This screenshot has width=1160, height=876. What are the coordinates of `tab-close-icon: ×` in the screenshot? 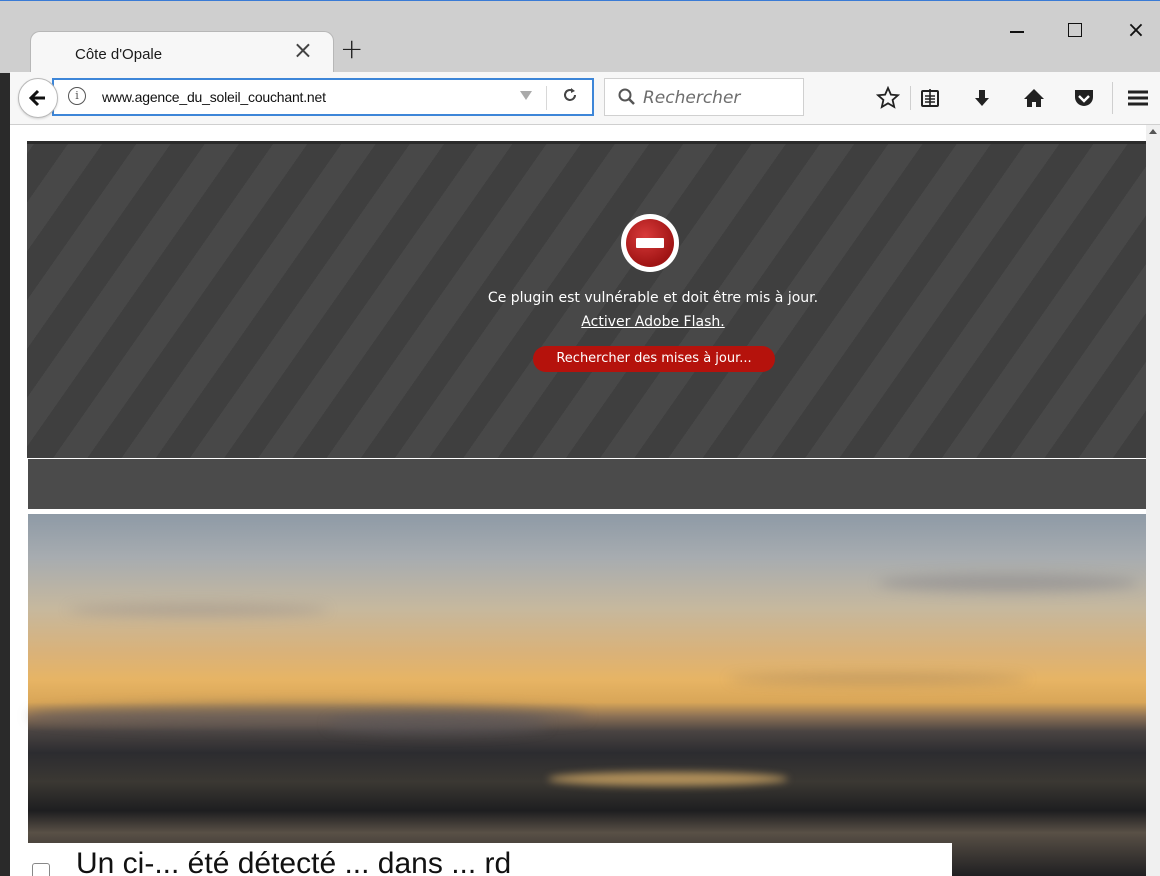 It's located at (303, 50).